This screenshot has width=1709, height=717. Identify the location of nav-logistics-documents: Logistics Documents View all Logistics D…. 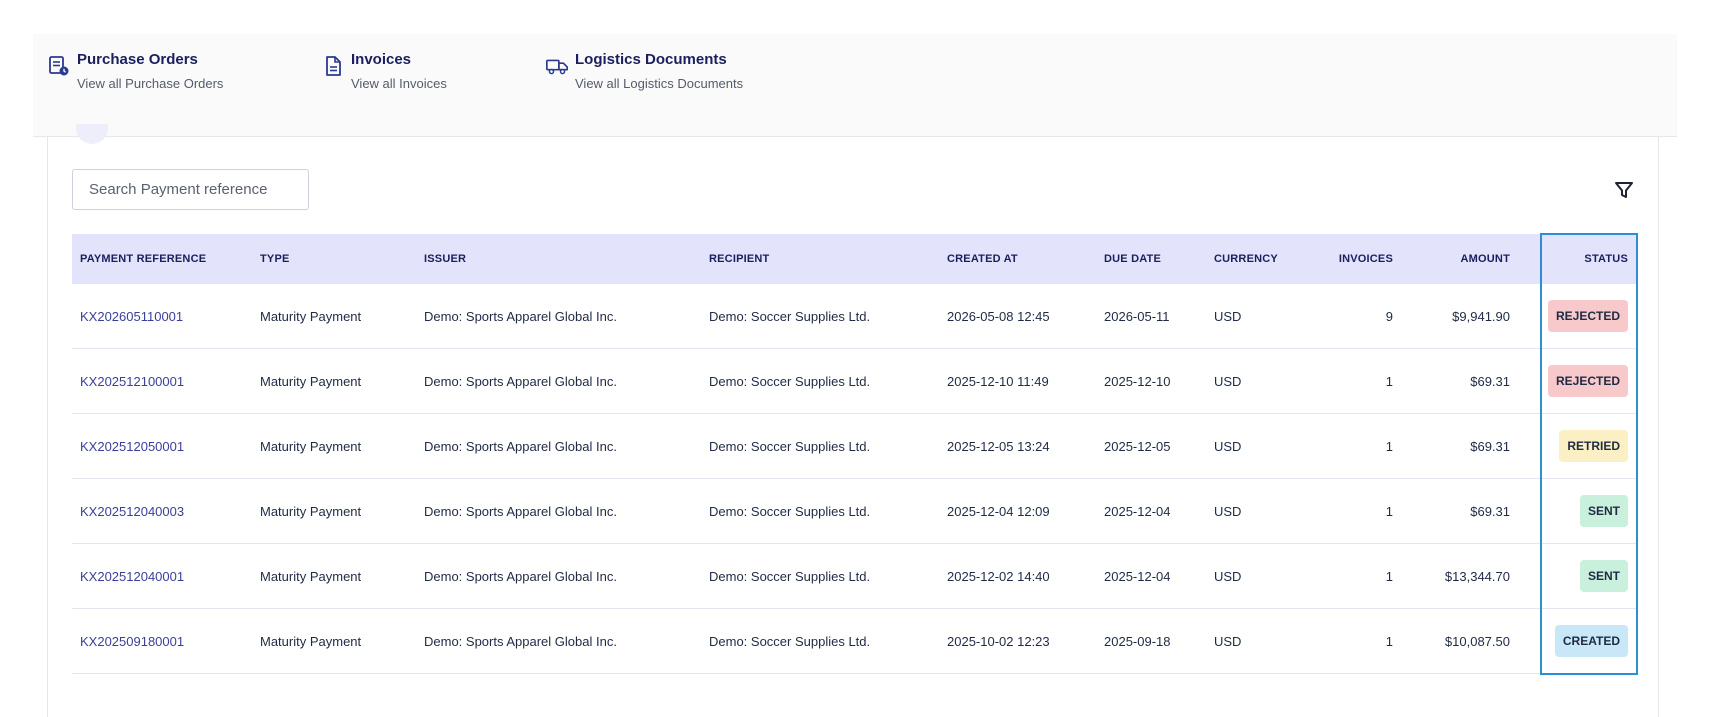
(644, 71).